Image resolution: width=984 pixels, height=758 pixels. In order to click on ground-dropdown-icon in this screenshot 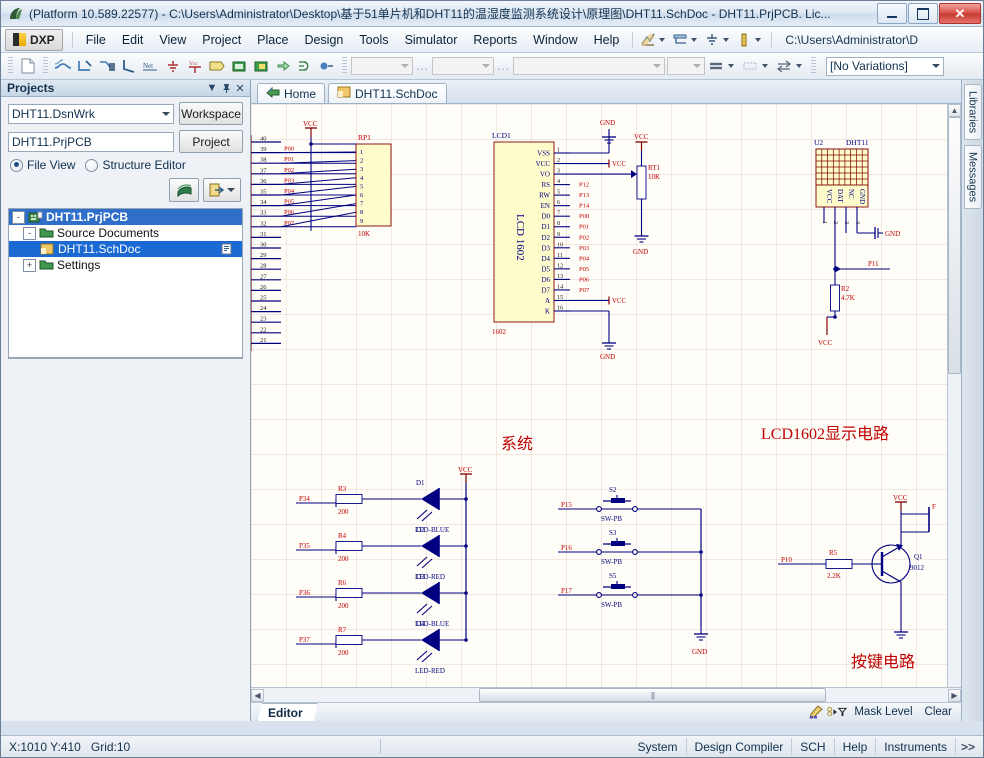, I will do `click(726, 39)`.